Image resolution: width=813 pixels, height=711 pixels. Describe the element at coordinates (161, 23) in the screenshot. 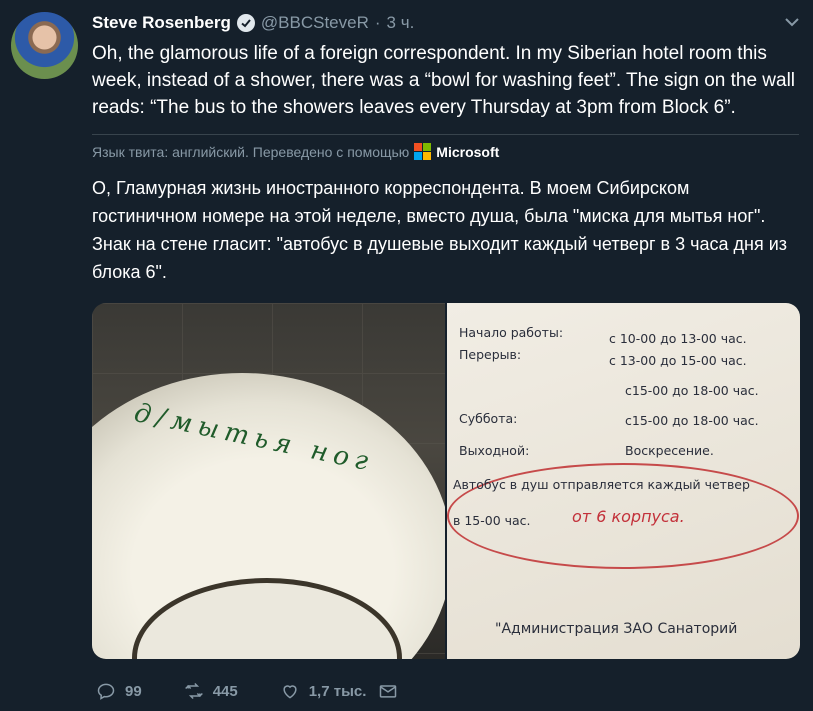

I see `author-name: Steve Rosenberg` at that location.